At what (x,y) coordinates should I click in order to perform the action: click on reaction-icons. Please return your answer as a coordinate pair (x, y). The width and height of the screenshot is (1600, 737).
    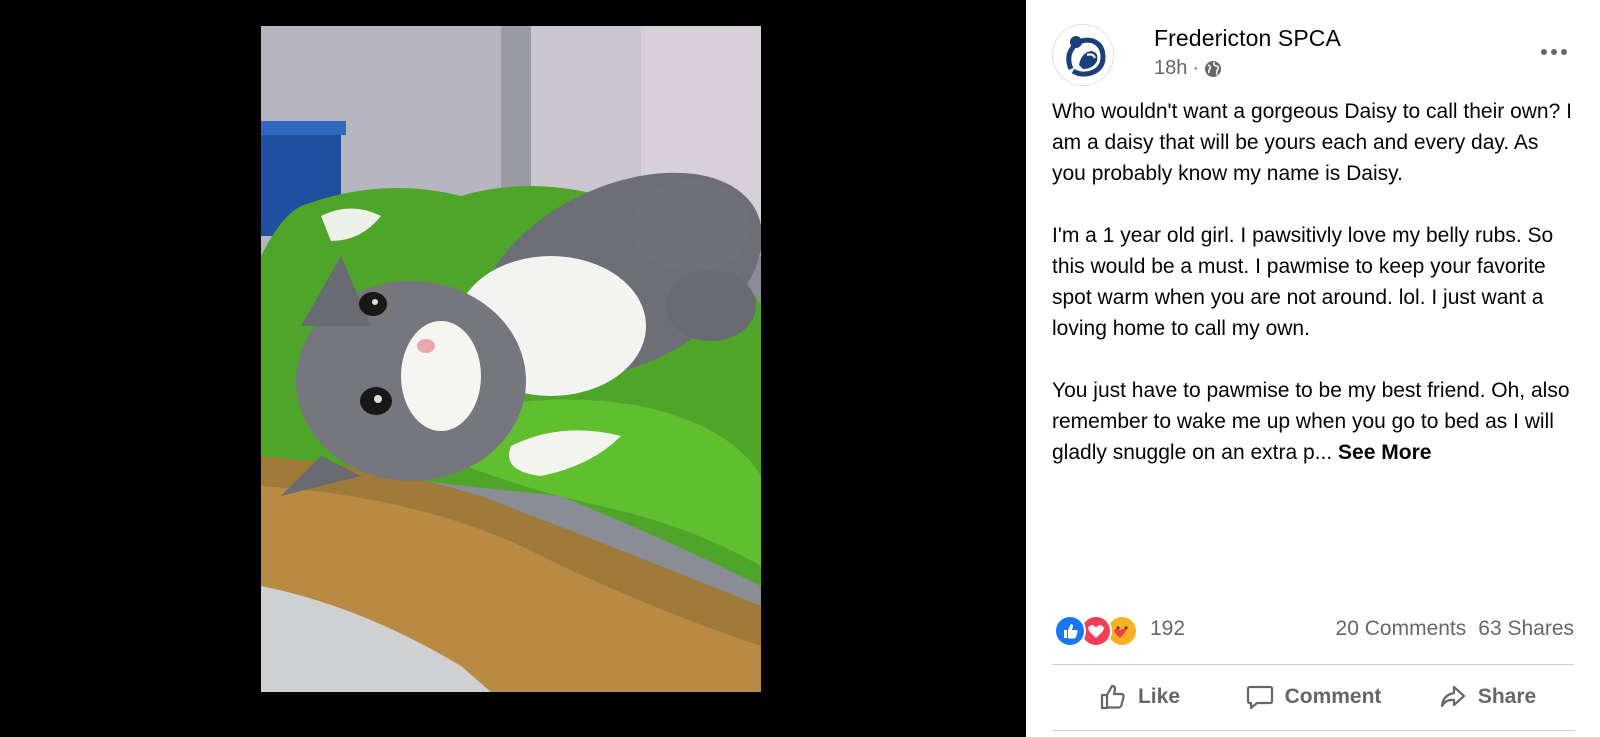
    Looking at the image, I should click on (1099, 631).